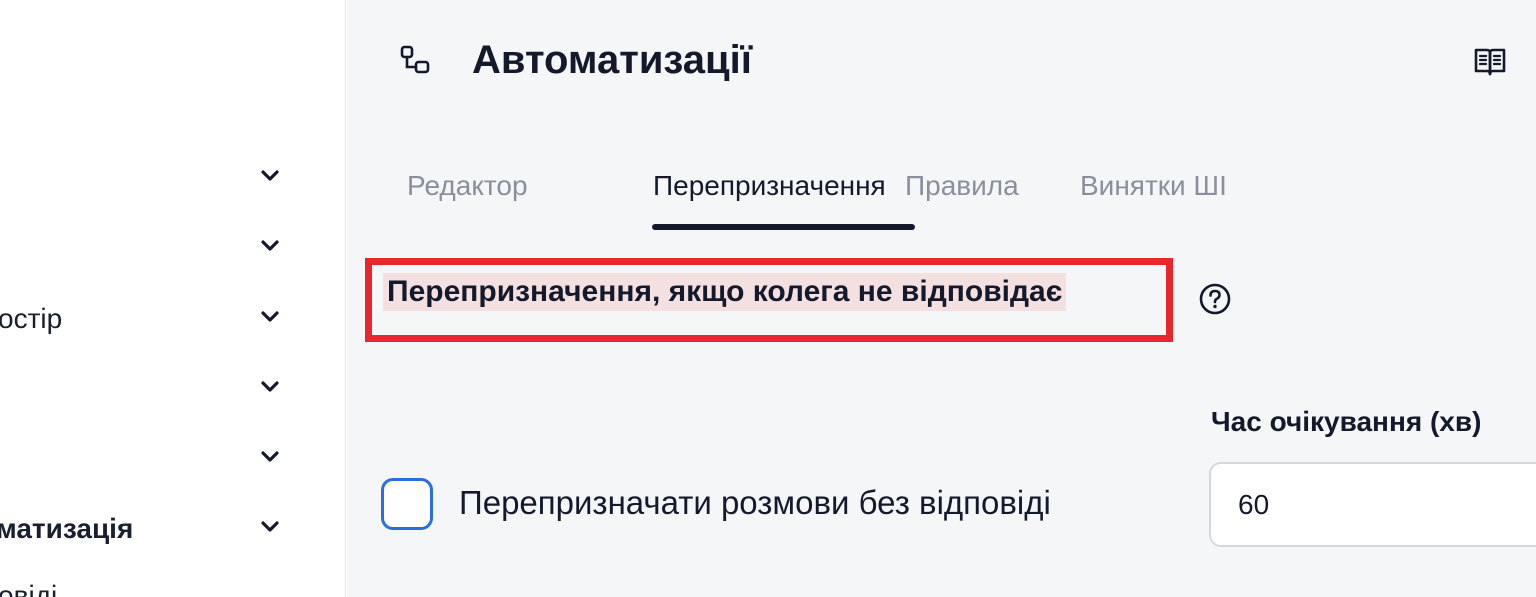 This screenshot has width=1536, height=597. Describe the element at coordinates (1372, 504) in the screenshot. I see `wait-time-input` at that location.